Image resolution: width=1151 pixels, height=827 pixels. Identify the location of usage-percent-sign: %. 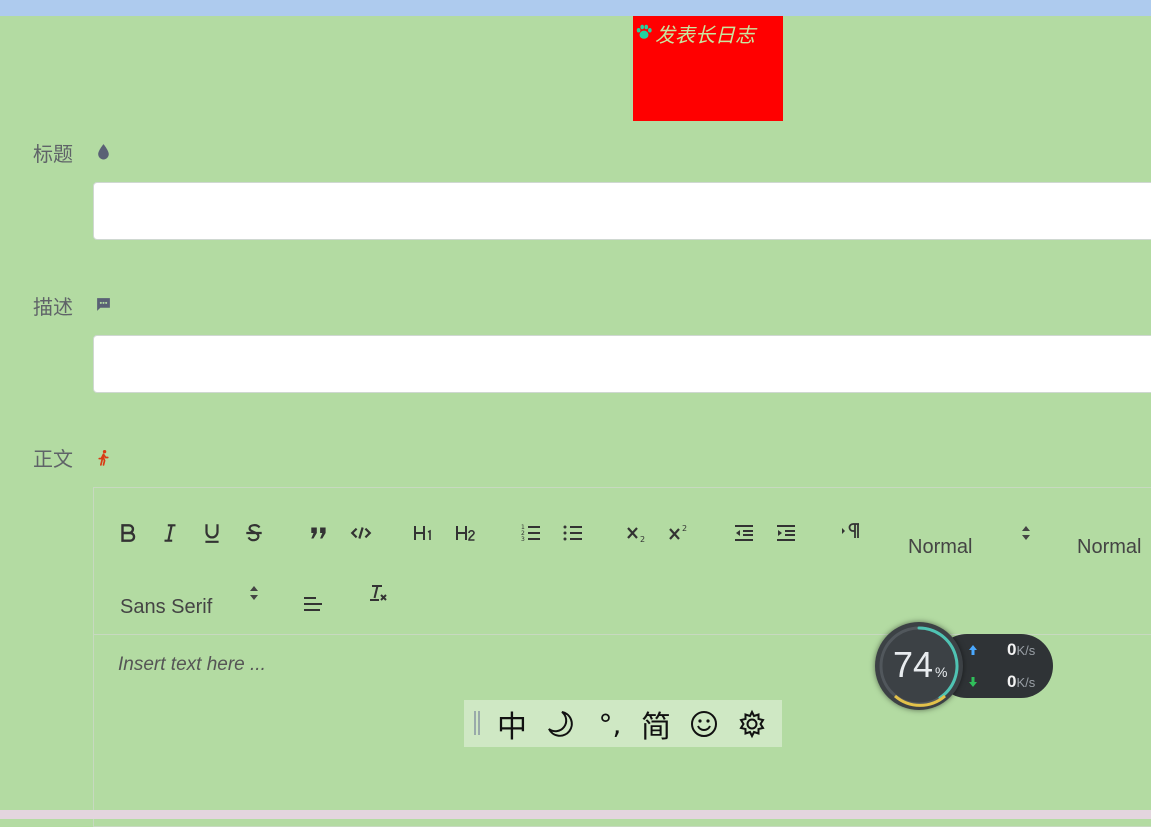
(941, 672).